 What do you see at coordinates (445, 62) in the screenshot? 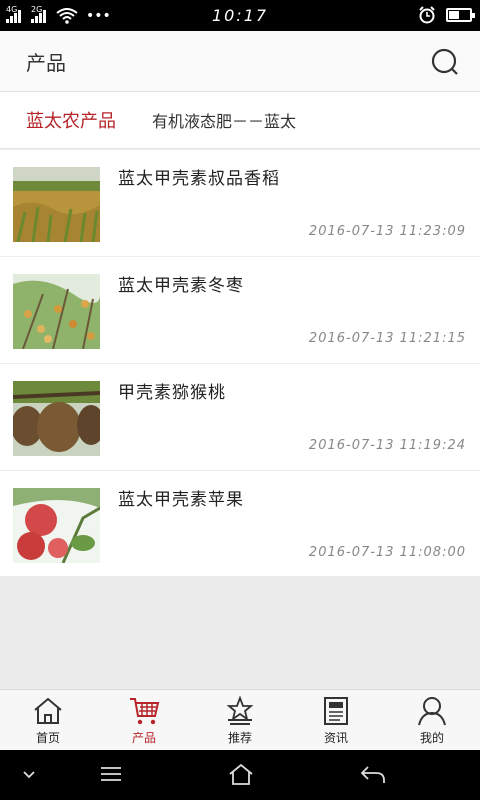
I see `search-icon` at bounding box center [445, 62].